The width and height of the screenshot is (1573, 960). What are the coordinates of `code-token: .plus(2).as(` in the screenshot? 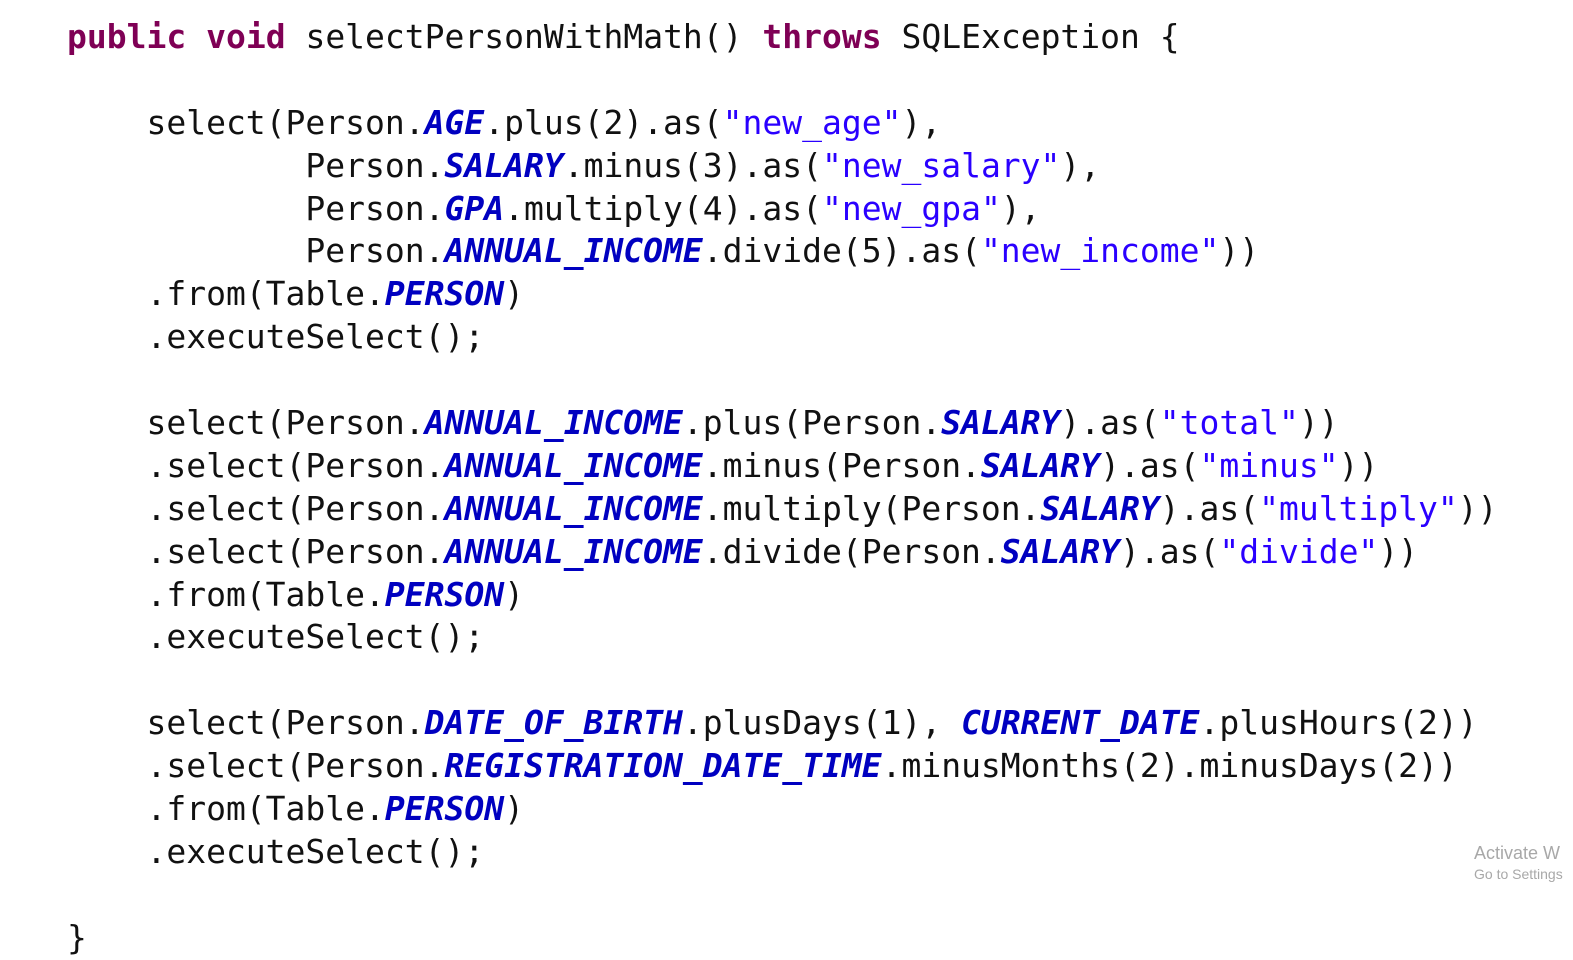 It's located at (603, 122).